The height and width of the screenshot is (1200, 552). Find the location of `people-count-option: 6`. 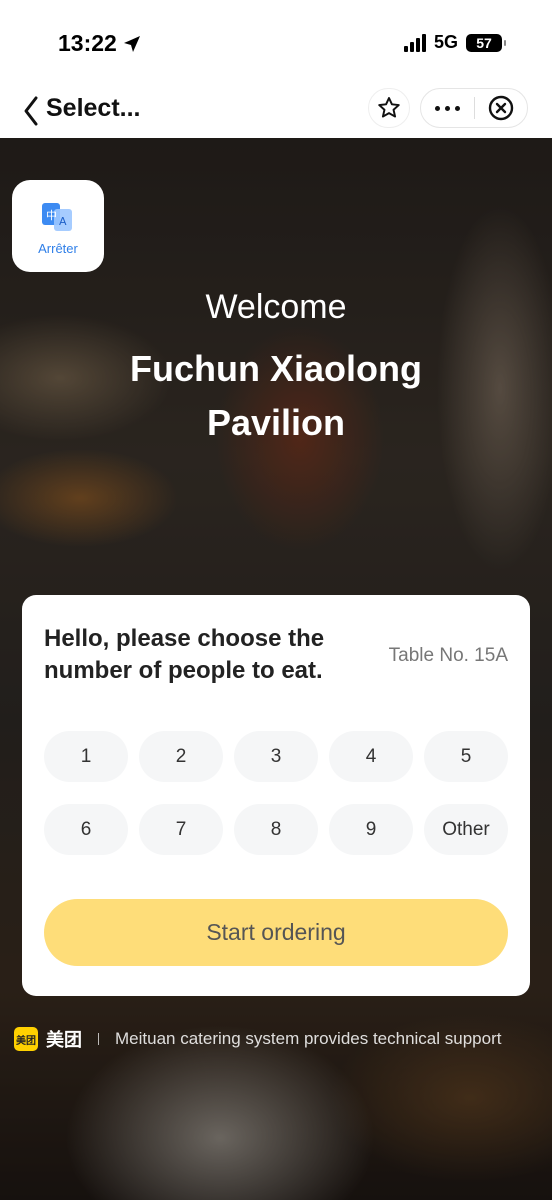

people-count-option: 6 is located at coordinates (86, 829).